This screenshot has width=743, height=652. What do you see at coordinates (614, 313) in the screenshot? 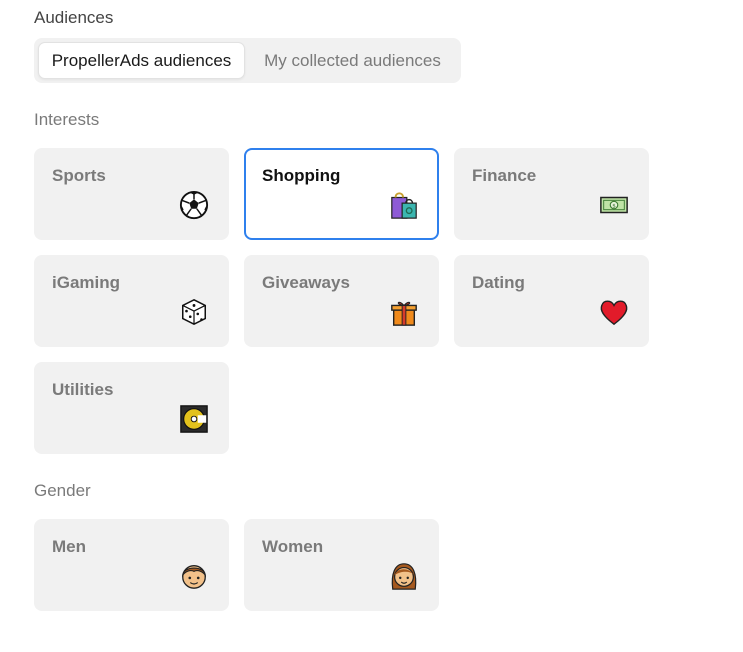
I see `heart-icon` at bounding box center [614, 313].